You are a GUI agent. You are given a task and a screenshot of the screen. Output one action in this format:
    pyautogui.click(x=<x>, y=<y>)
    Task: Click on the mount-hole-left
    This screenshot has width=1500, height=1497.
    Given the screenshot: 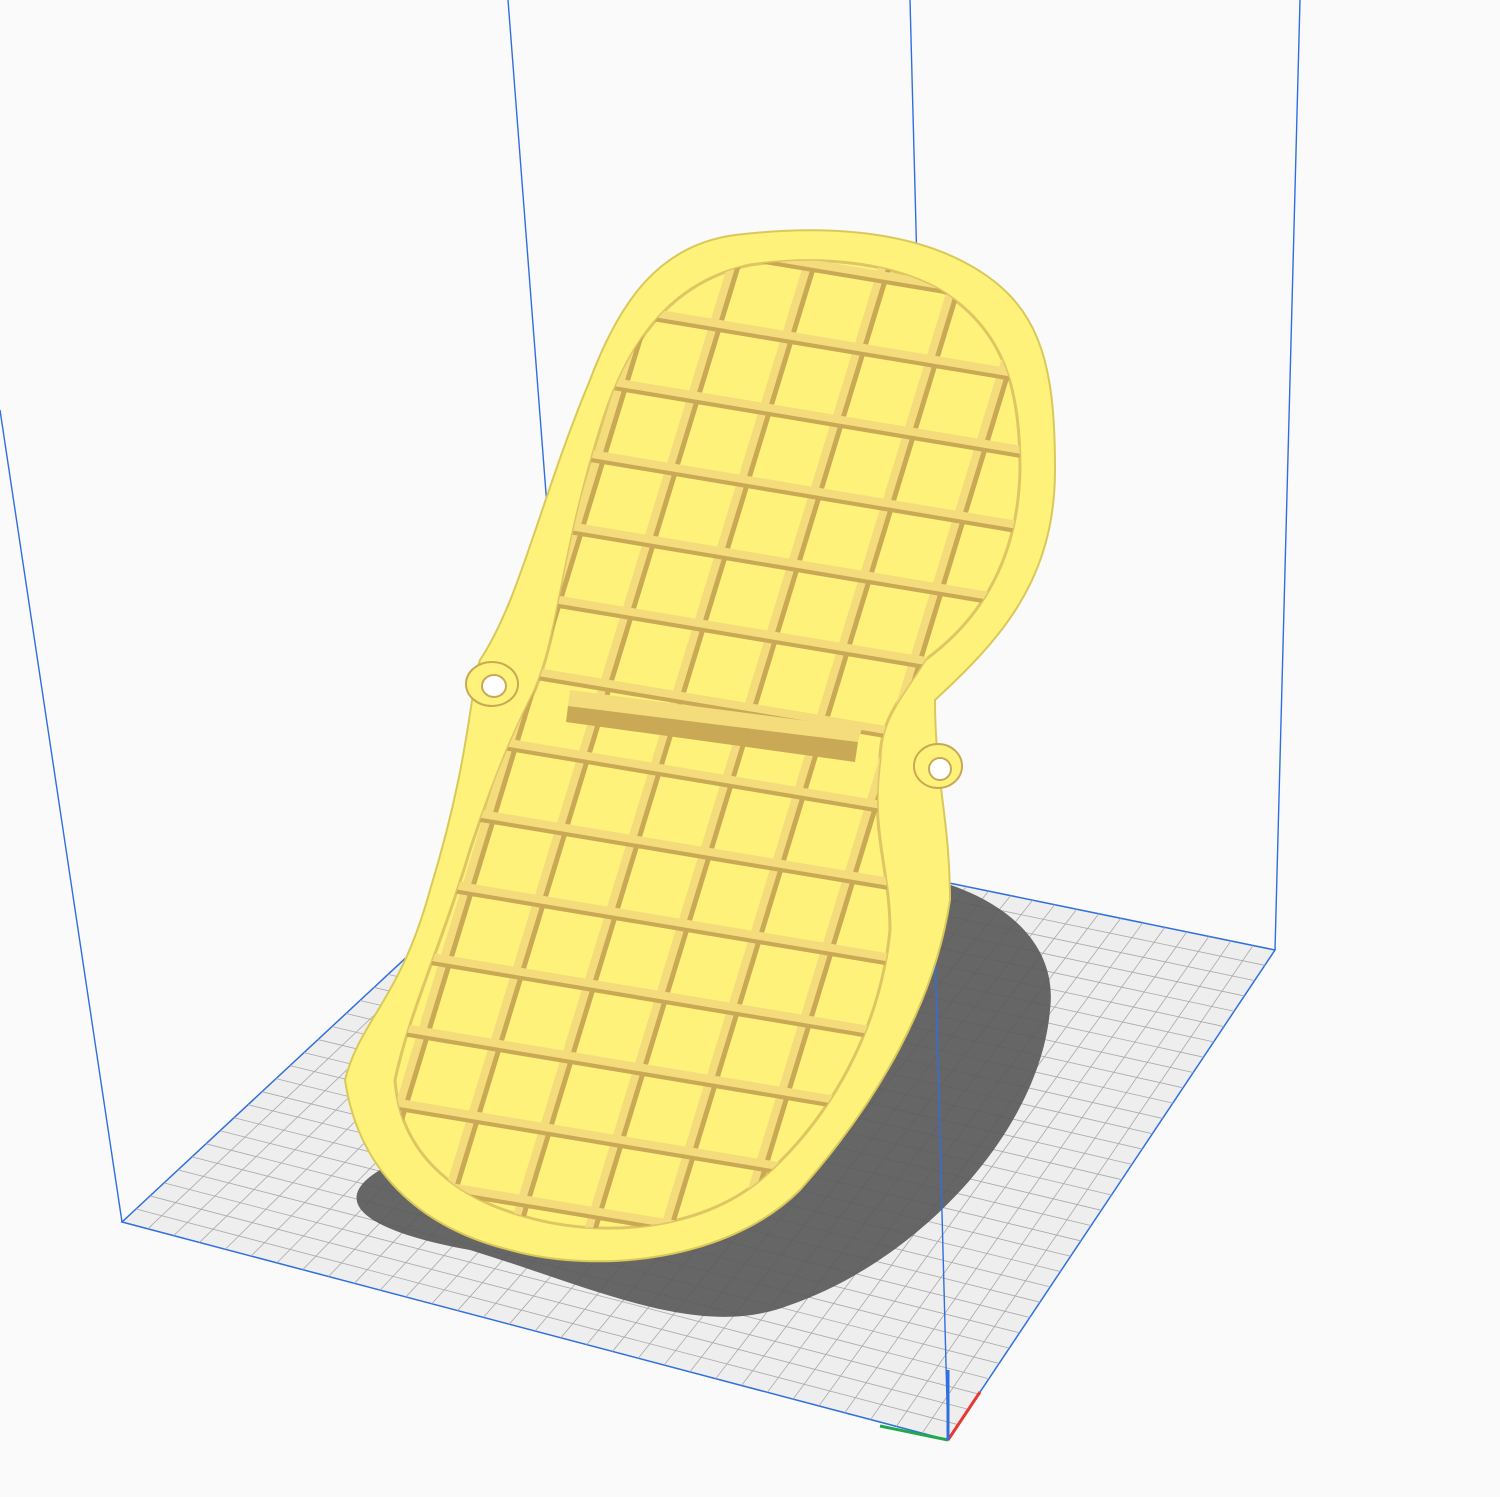 What is the action you would take?
    pyautogui.click(x=492, y=684)
    